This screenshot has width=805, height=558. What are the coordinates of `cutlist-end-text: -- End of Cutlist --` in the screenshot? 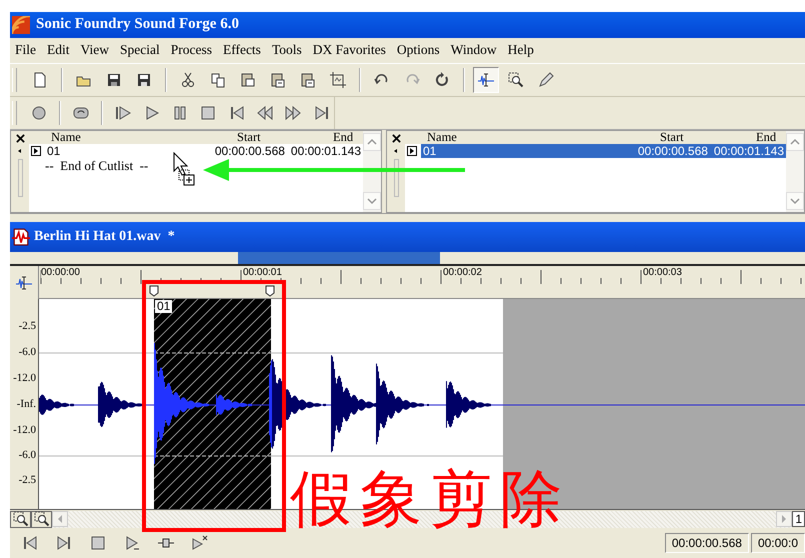 It's located at (97, 166).